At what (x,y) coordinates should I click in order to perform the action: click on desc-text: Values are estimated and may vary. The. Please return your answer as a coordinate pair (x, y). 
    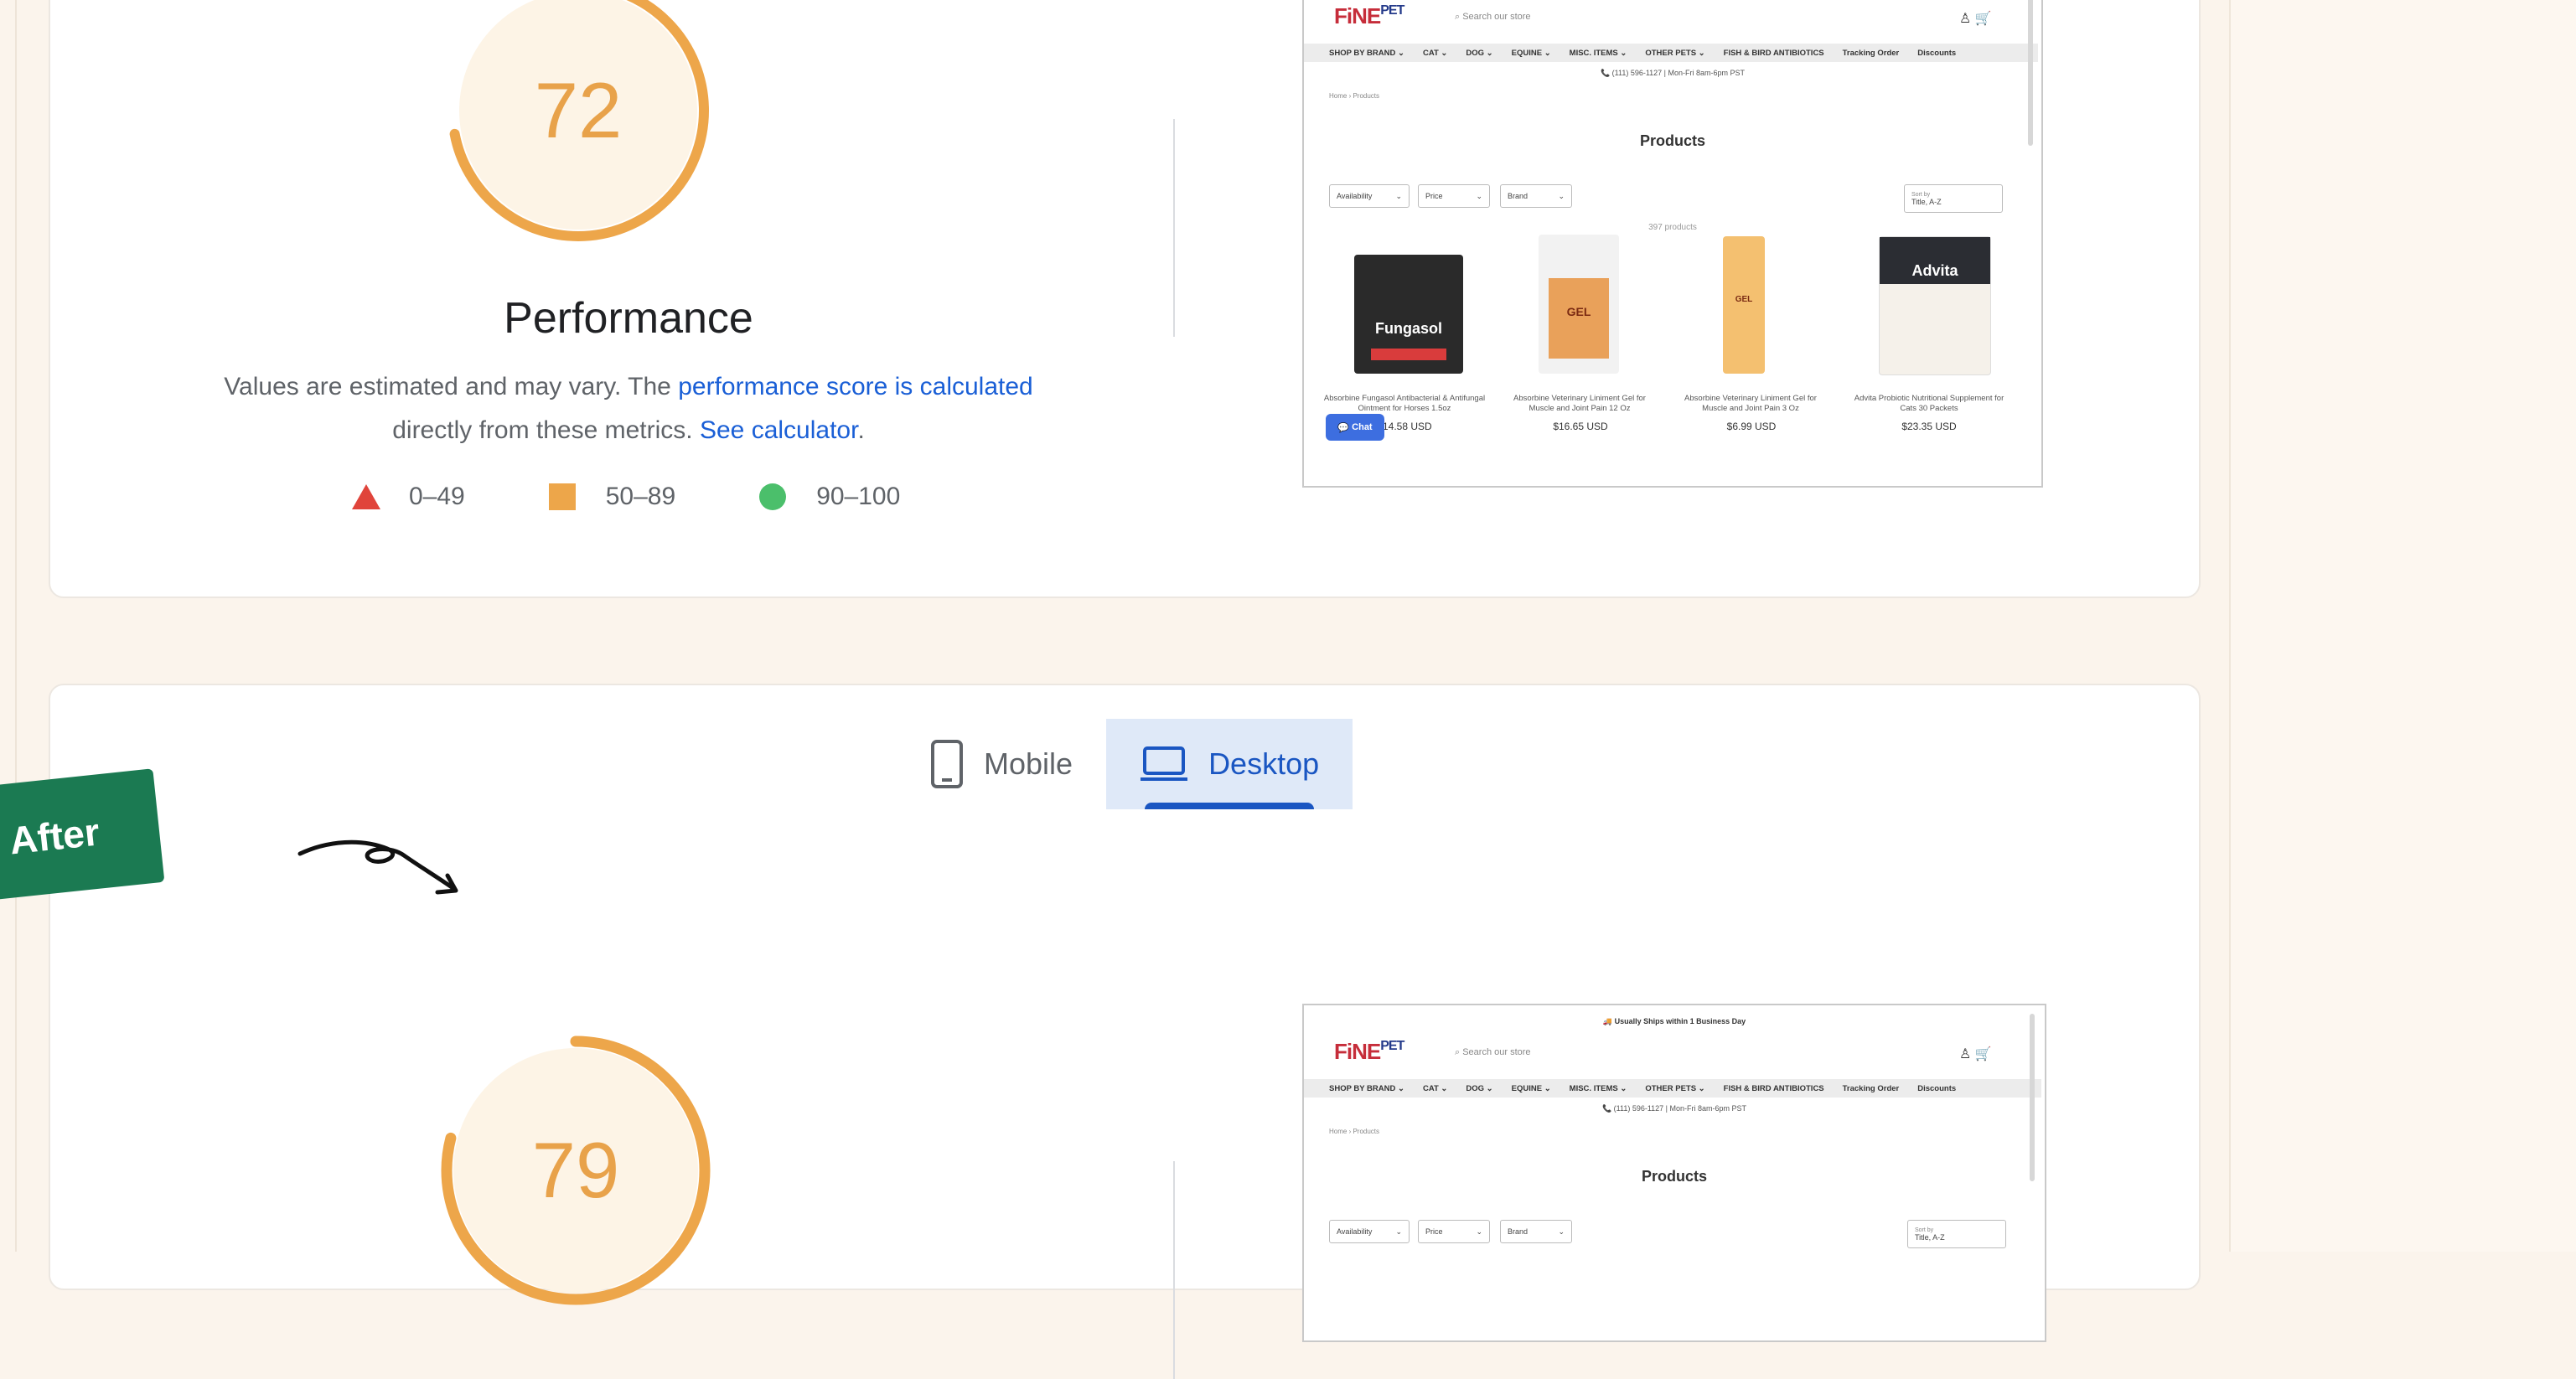
    Looking at the image, I should click on (451, 386).